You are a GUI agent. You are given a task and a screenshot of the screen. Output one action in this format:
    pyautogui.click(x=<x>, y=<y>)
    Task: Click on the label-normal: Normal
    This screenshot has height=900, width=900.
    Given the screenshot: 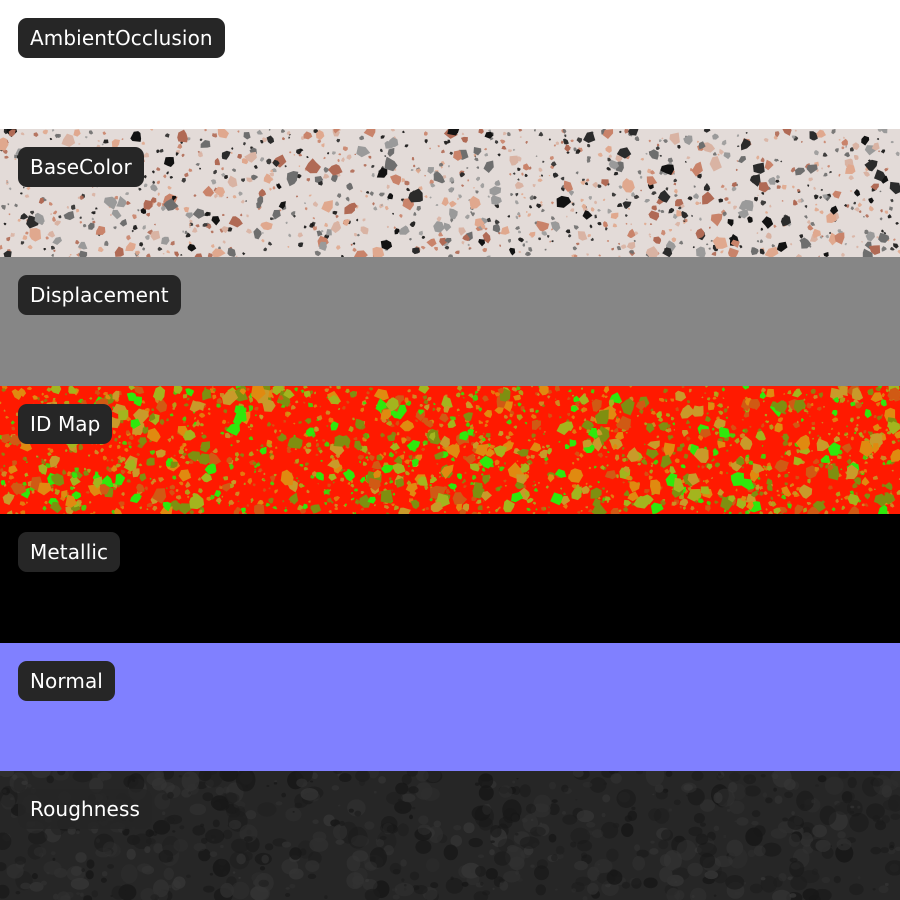 What is the action you would take?
    pyautogui.click(x=66, y=680)
    